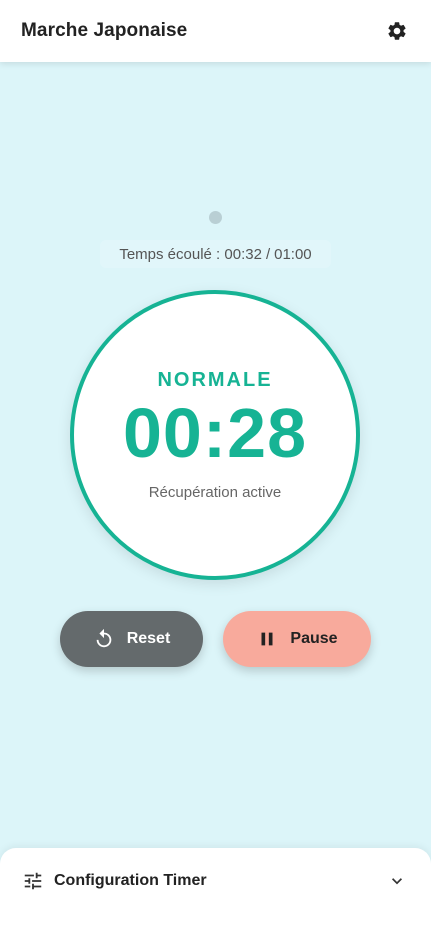 The height and width of the screenshot is (929, 431). I want to click on elapsed-label: Temps écoulé :, so click(170, 254).